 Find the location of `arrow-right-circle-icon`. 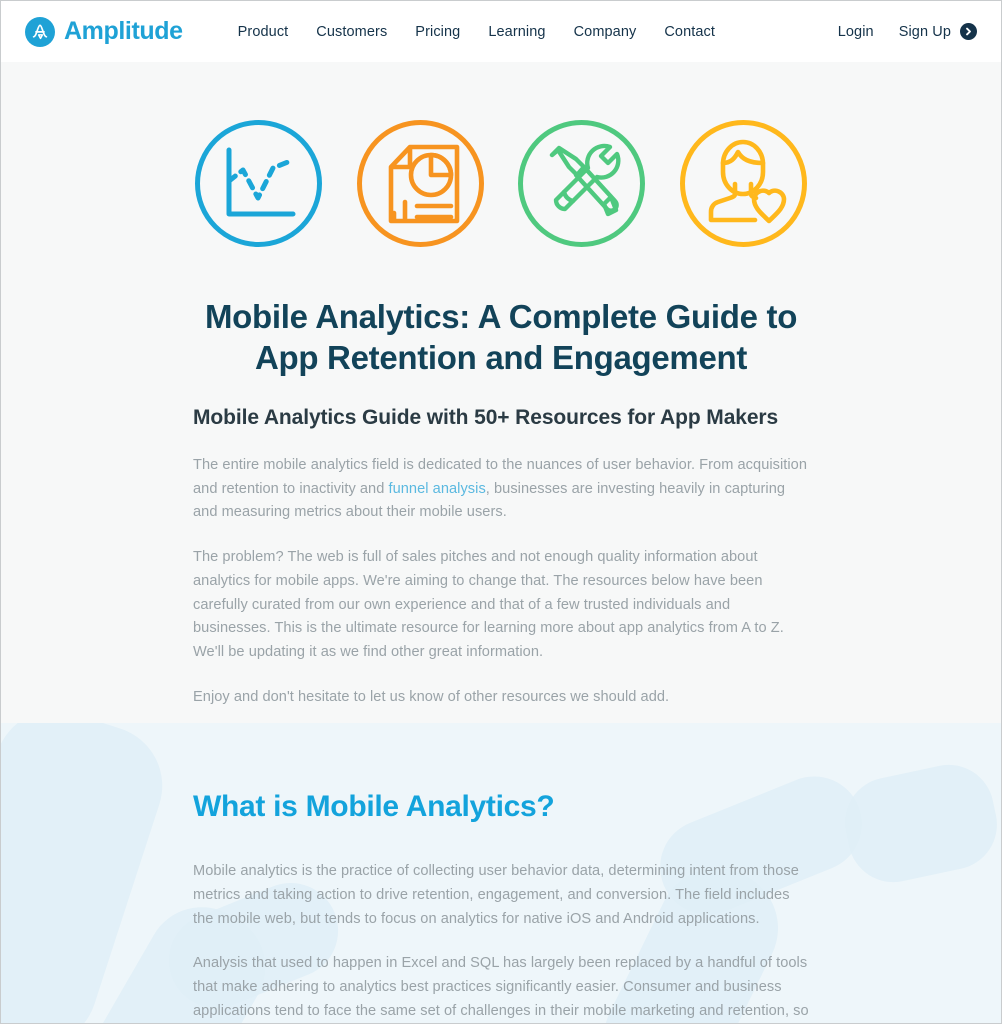

arrow-right-circle-icon is located at coordinates (968, 31).